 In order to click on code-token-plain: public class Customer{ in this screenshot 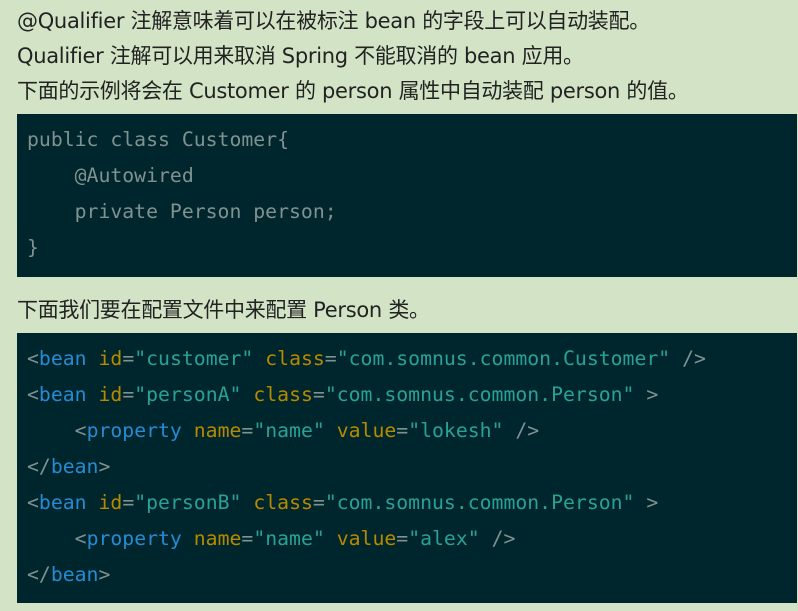, I will do `click(158, 139)`.